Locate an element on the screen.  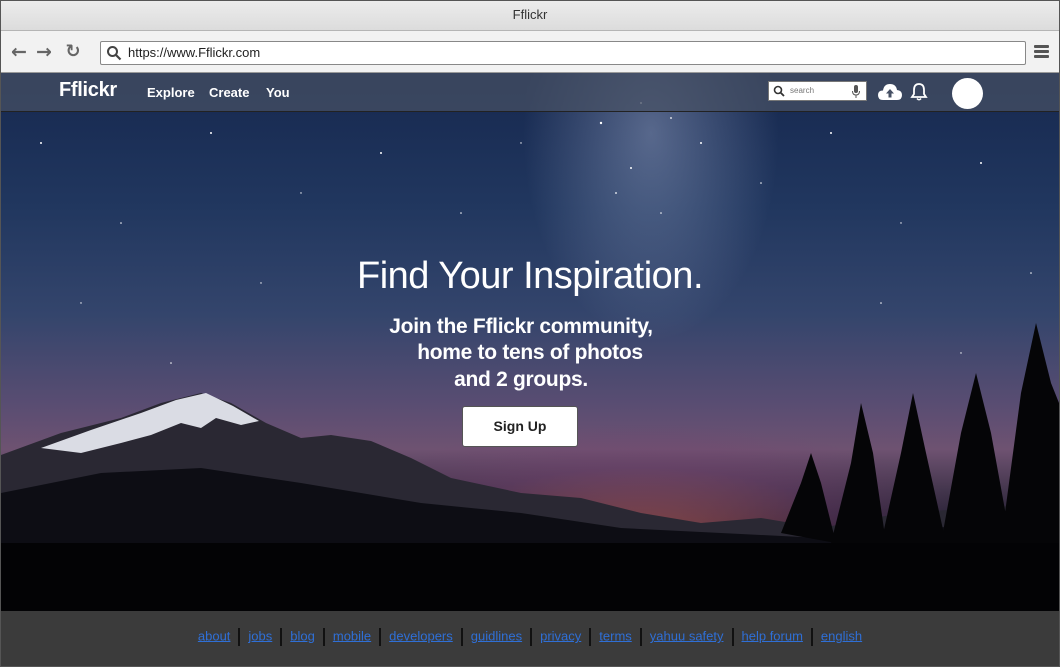
forward-arrow-icon: → is located at coordinates (44, 52).